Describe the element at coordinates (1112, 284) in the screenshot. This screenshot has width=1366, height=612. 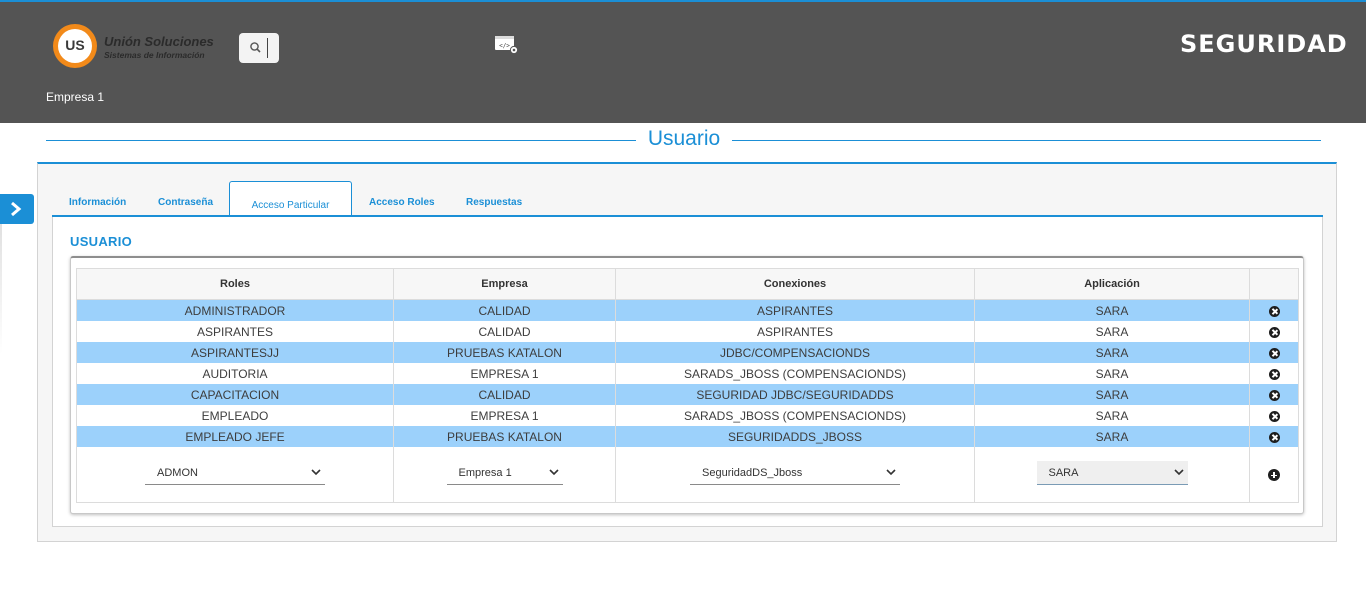
I see `column-header-aplicacion: Aplicación` at that location.